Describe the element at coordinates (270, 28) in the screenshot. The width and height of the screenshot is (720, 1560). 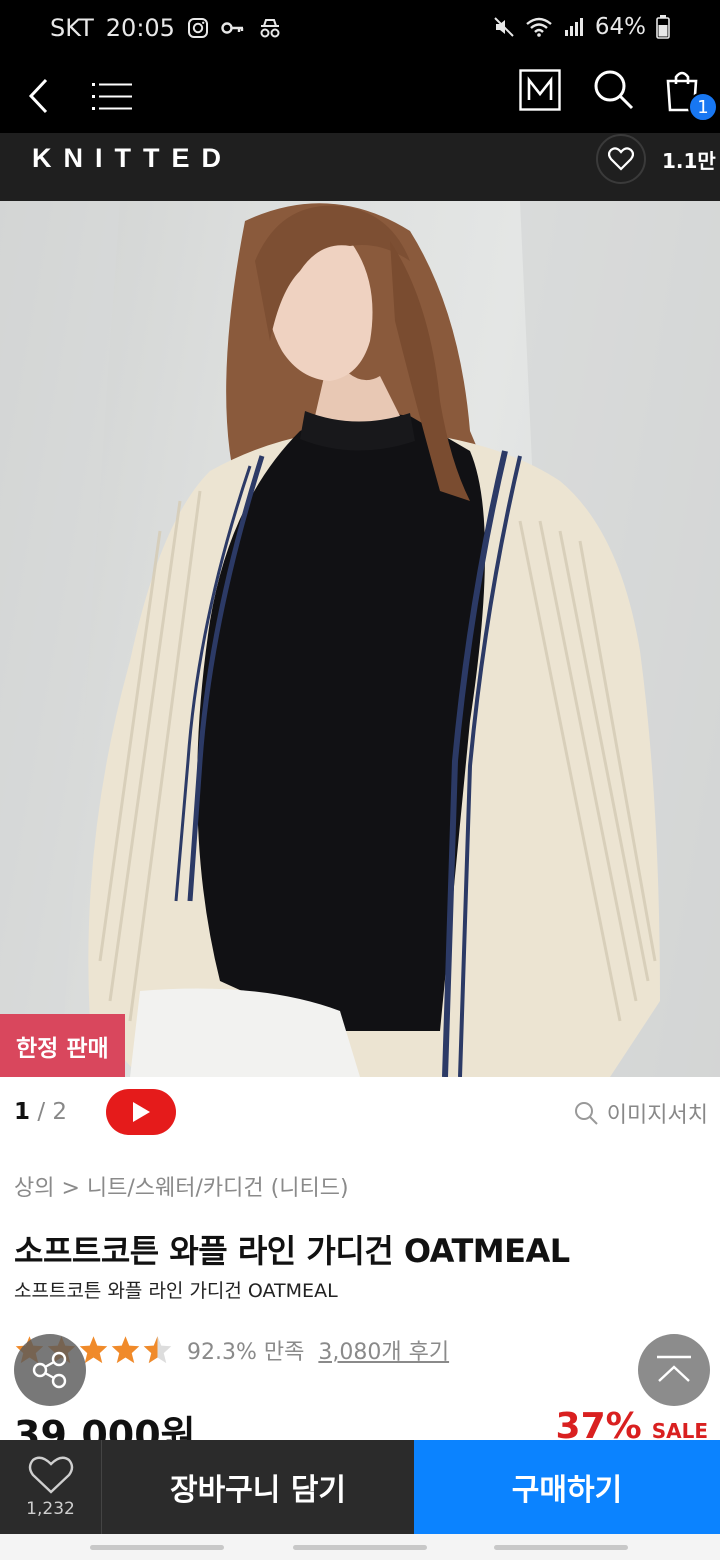
I see `incognito-icon` at that location.